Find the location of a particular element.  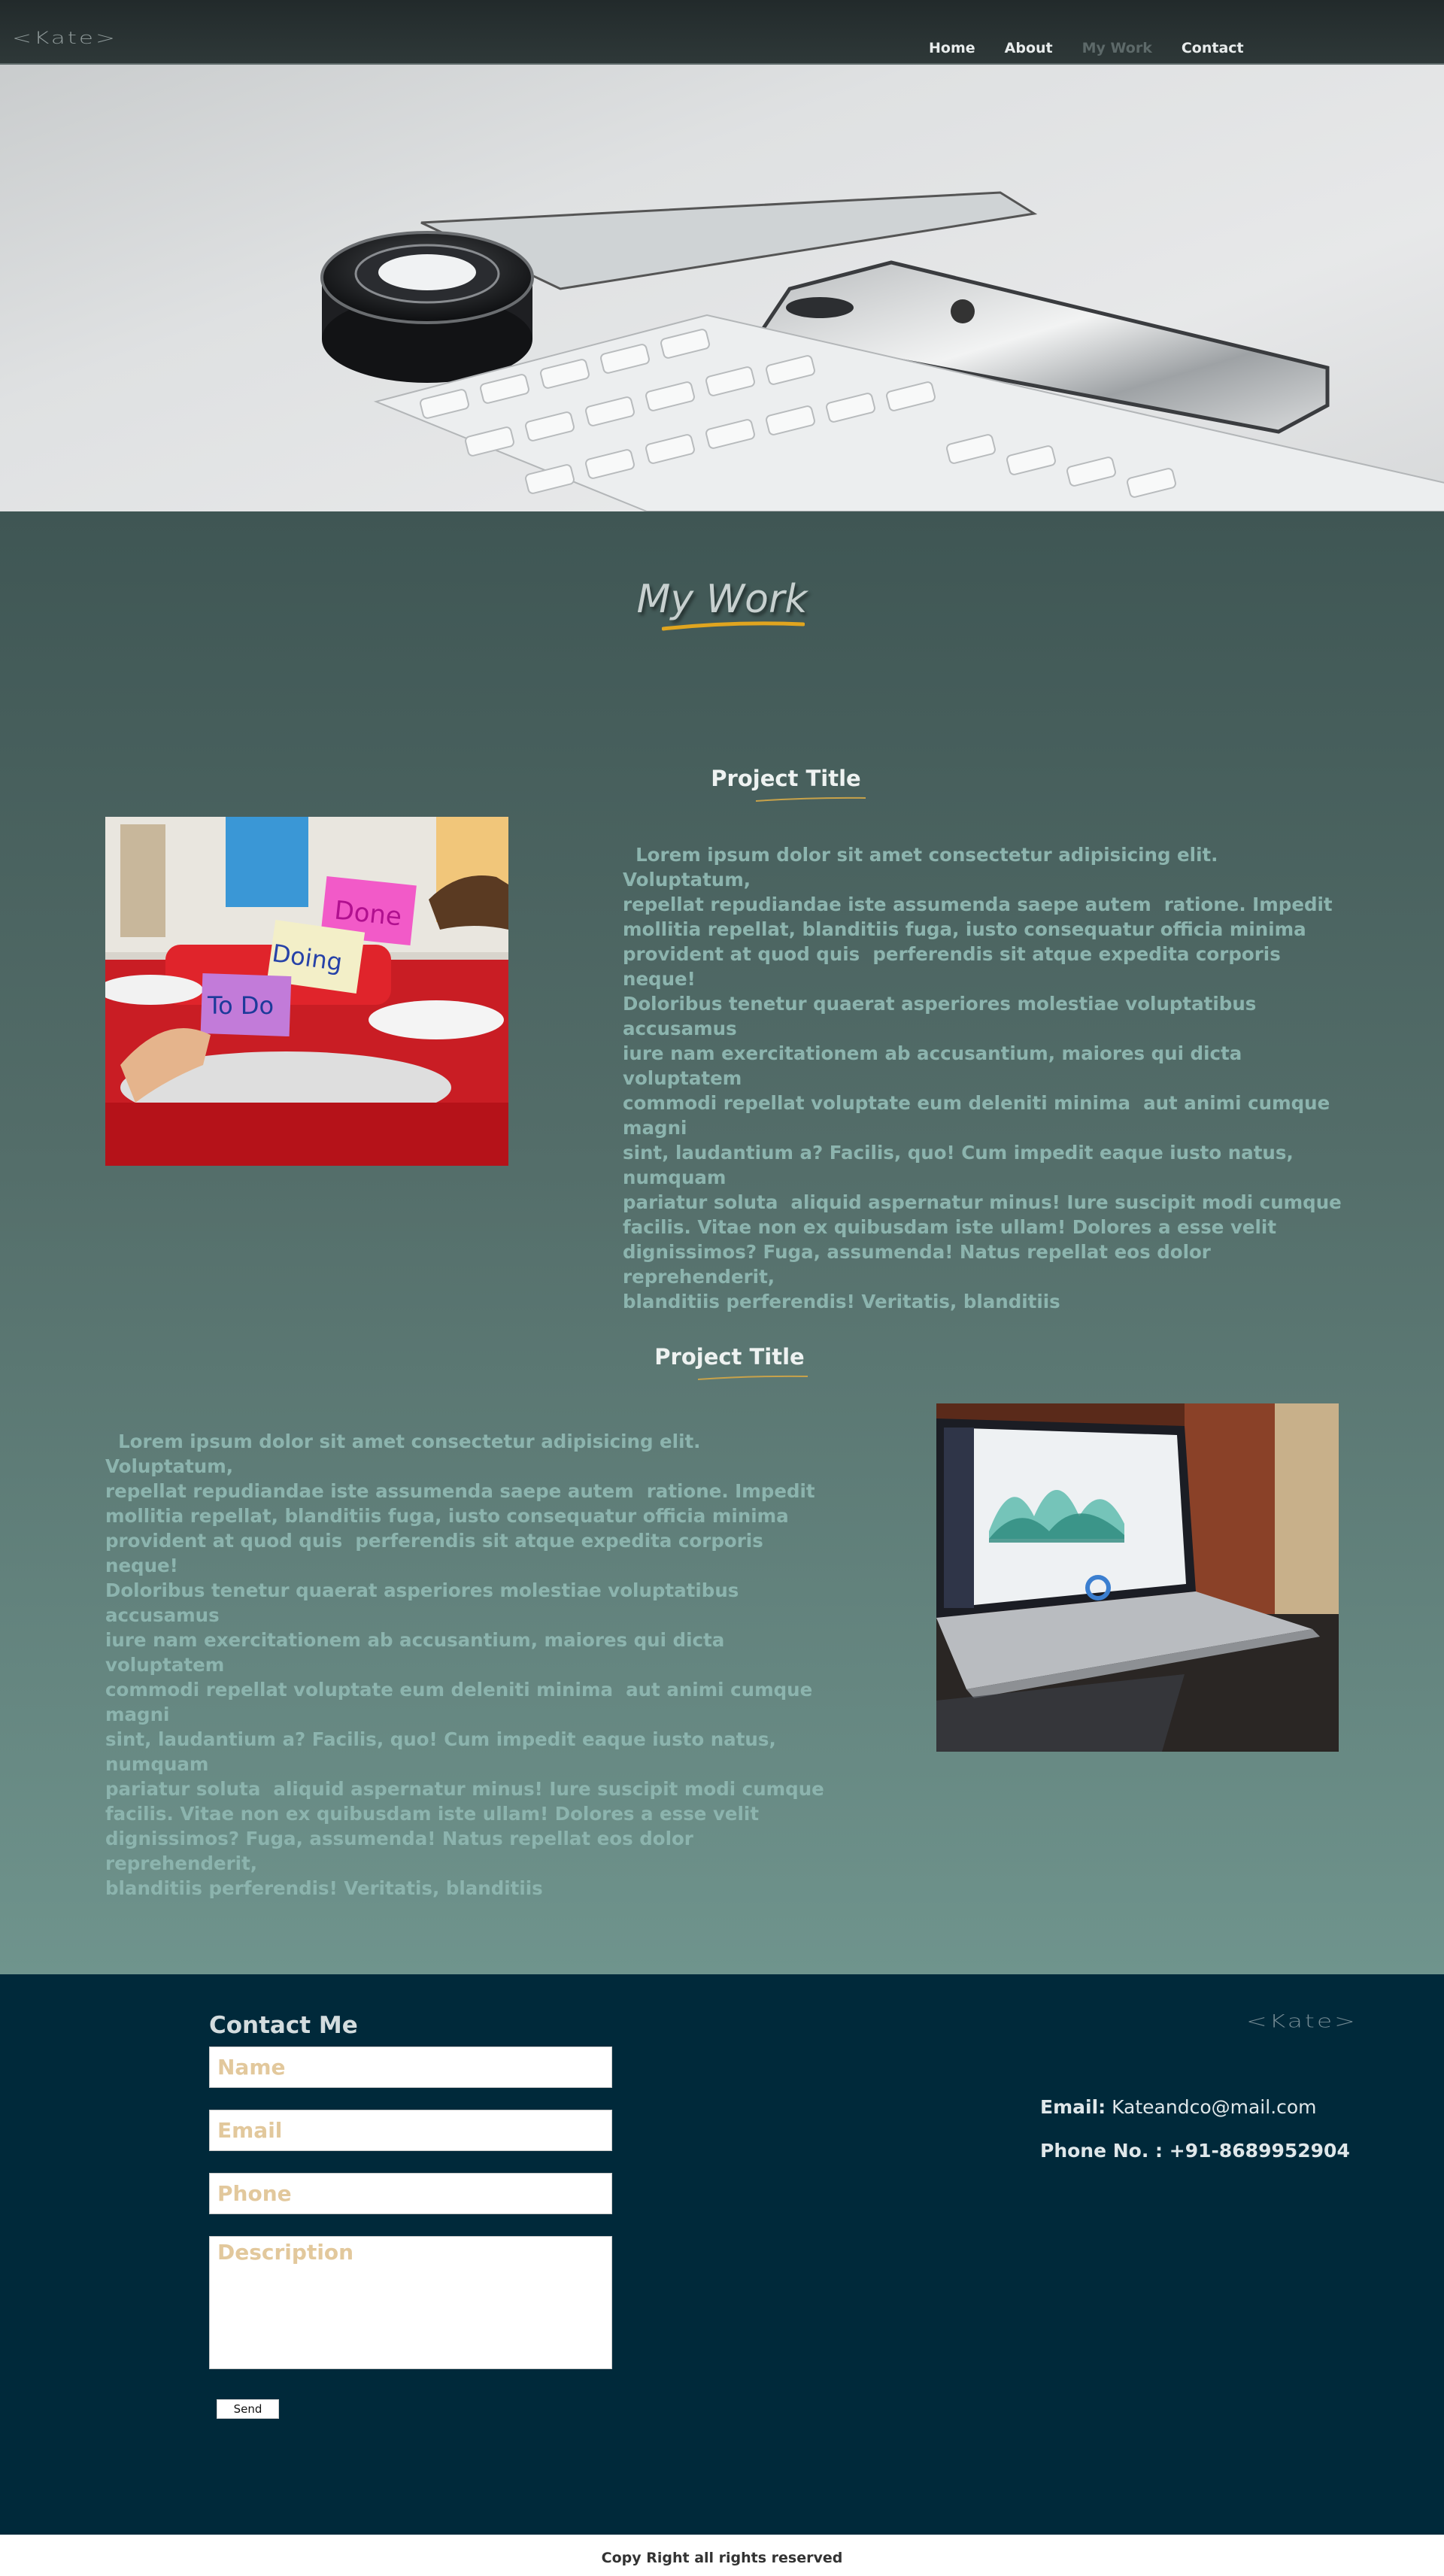

contact-email: Email: Kateandco@mail.com is located at coordinates (1178, 2107).